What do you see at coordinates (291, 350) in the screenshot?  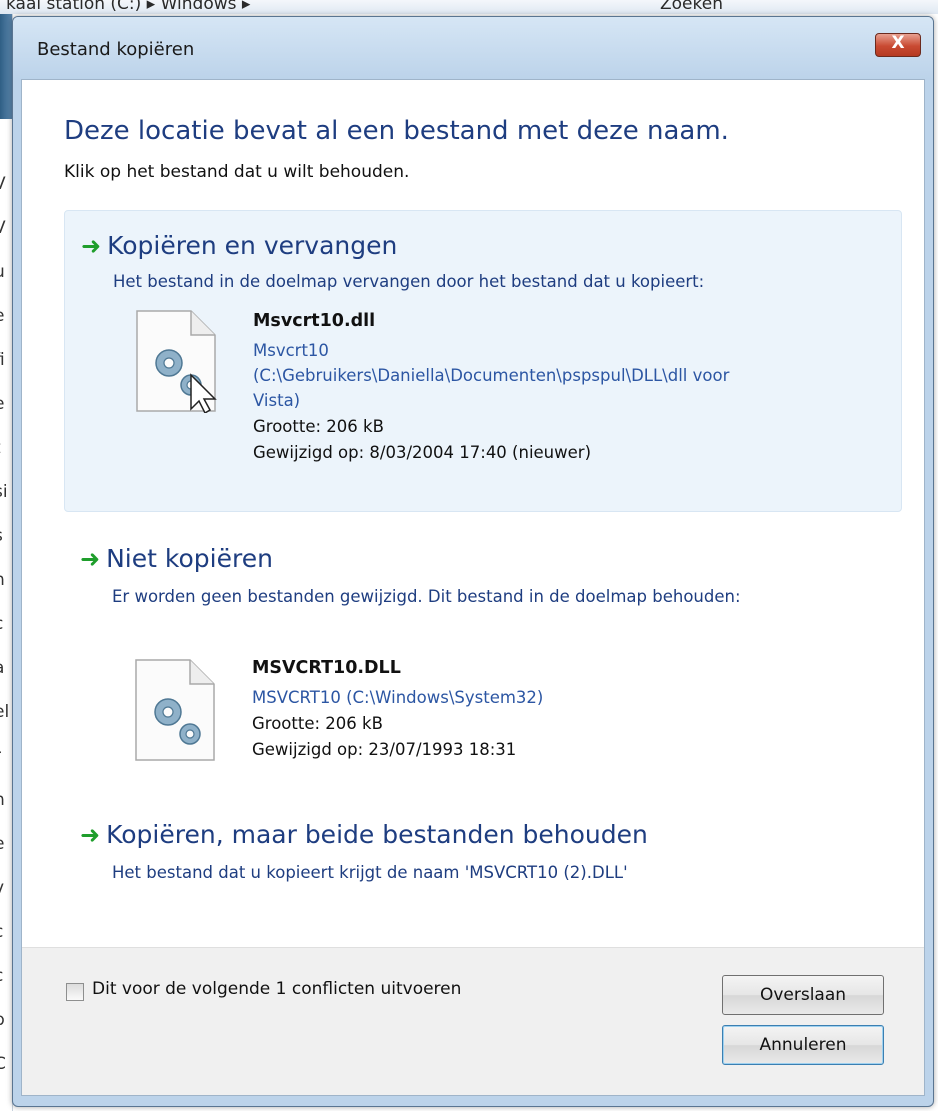 I see `file-location-line: Msvcrt10` at bounding box center [291, 350].